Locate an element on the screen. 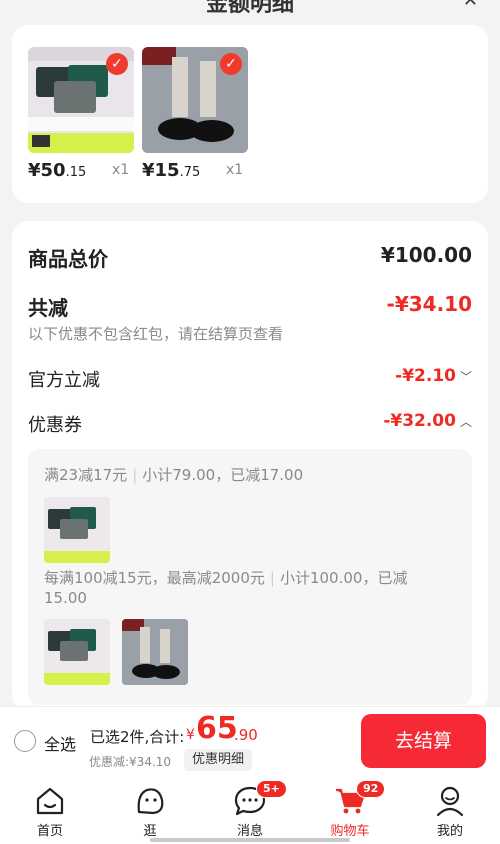  official-discount-row: 官方立减 -¥2.10 ﹀ is located at coordinates (250, 379).